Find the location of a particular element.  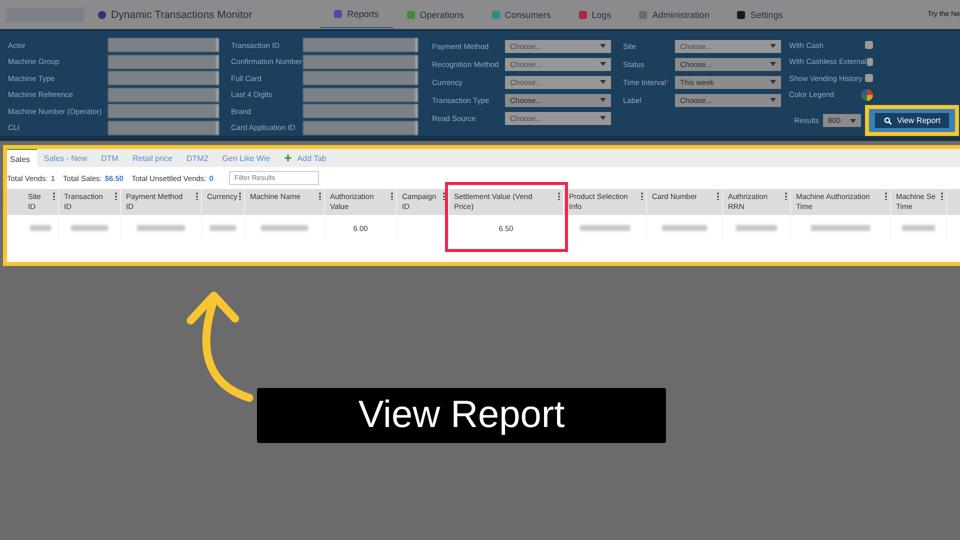

app-title: Dynamic Transactions Monitor is located at coordinates (181, 14).